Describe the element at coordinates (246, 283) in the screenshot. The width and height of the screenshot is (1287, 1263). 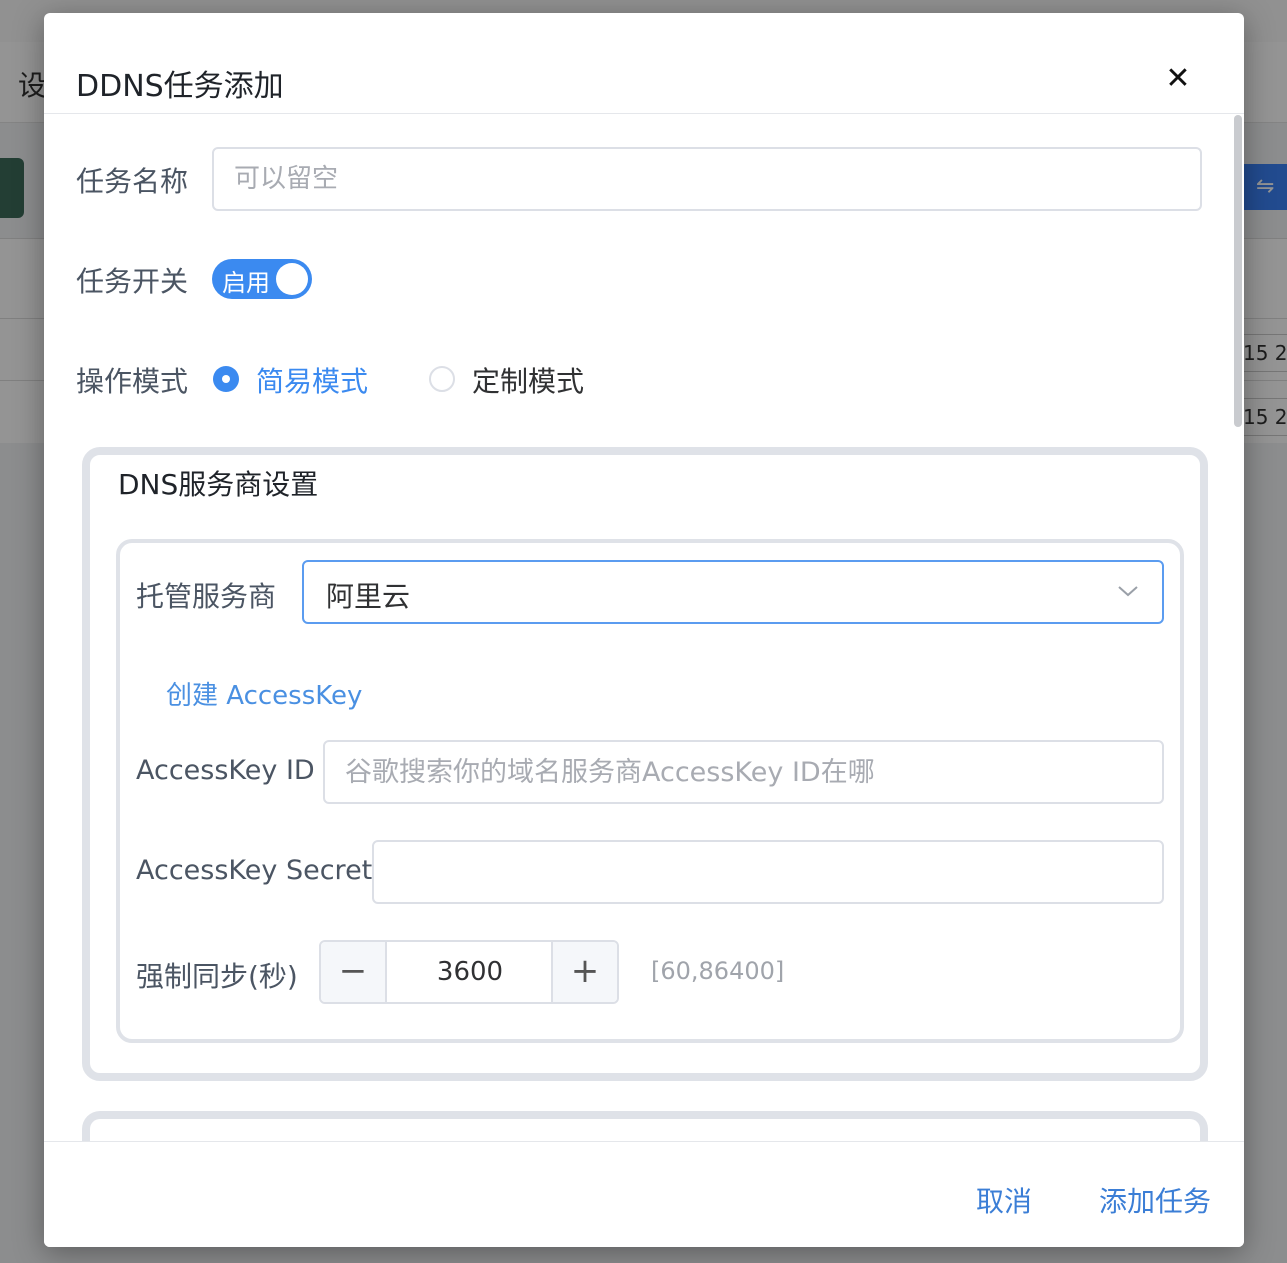
I see `switch-state-text: 启用` at that location.